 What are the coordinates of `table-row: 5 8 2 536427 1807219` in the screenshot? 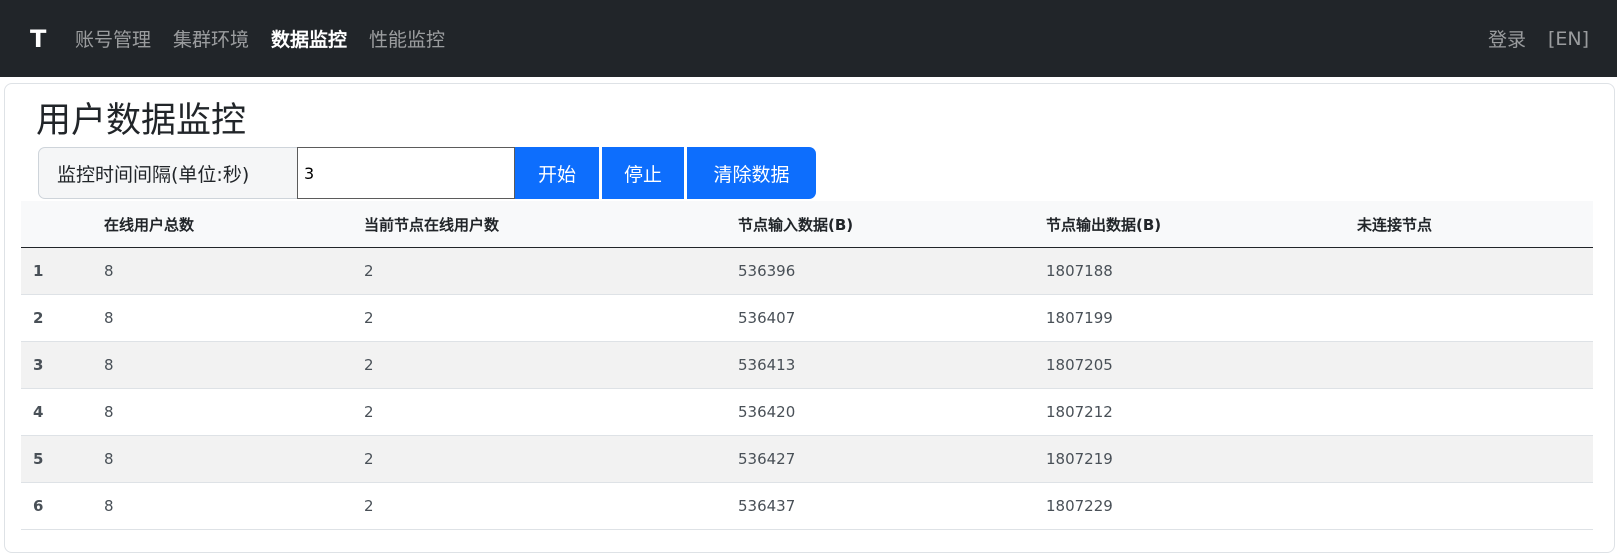 It's located at (807, 459).